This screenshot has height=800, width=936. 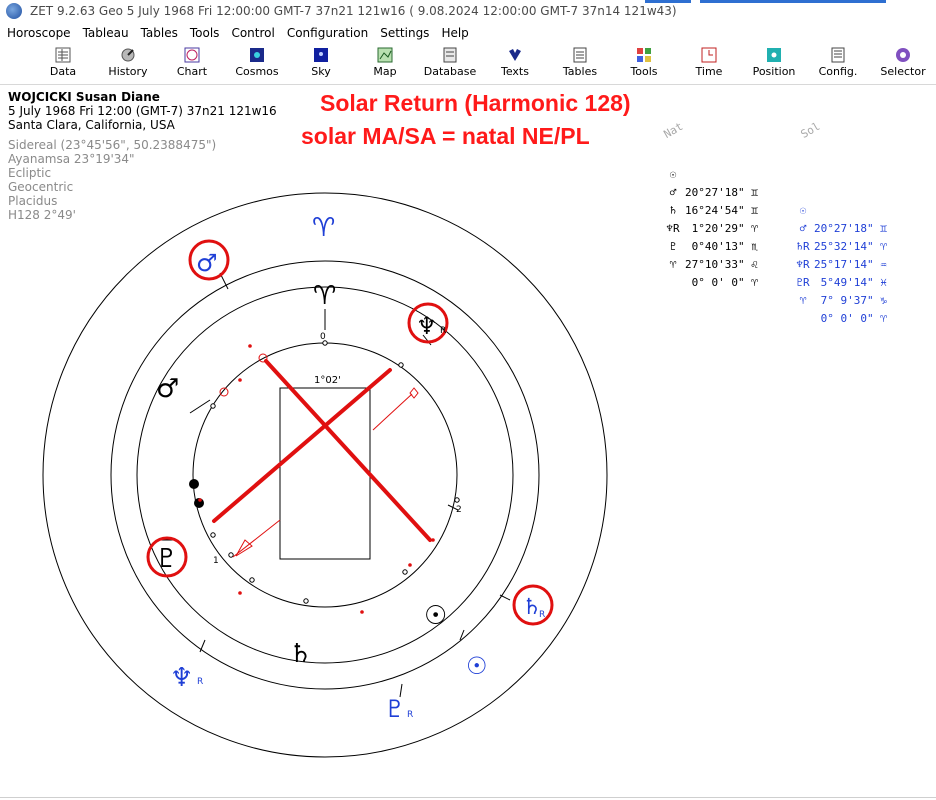 I want to click on saturn-glyph: ♄, so click(x=300, y=654).